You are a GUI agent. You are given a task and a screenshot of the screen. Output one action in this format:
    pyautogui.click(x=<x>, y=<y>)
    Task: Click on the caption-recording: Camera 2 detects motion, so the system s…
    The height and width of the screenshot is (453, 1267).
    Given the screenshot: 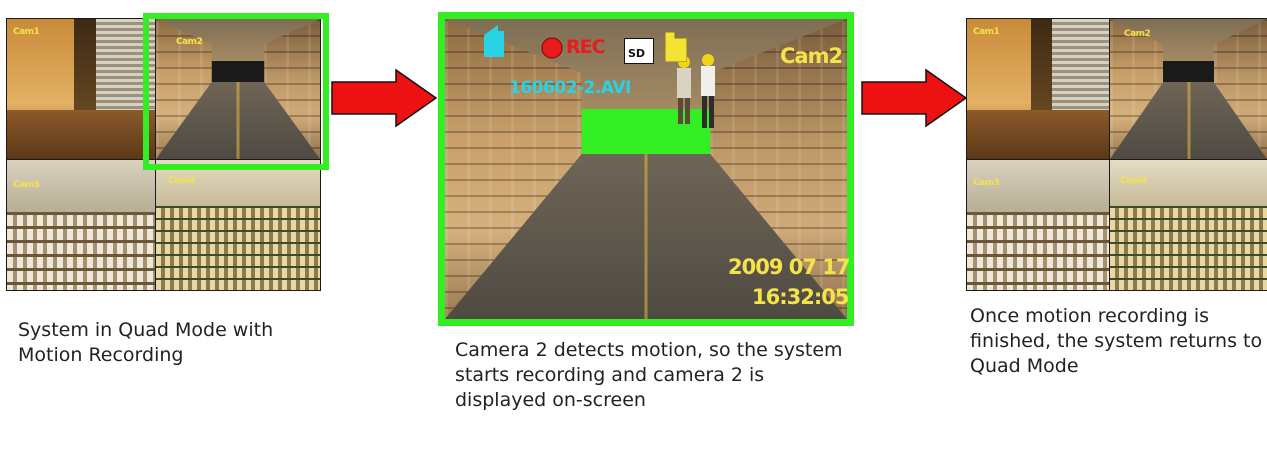 What is the action you would take?
    pyautogui.click(x=649, y=375)
    